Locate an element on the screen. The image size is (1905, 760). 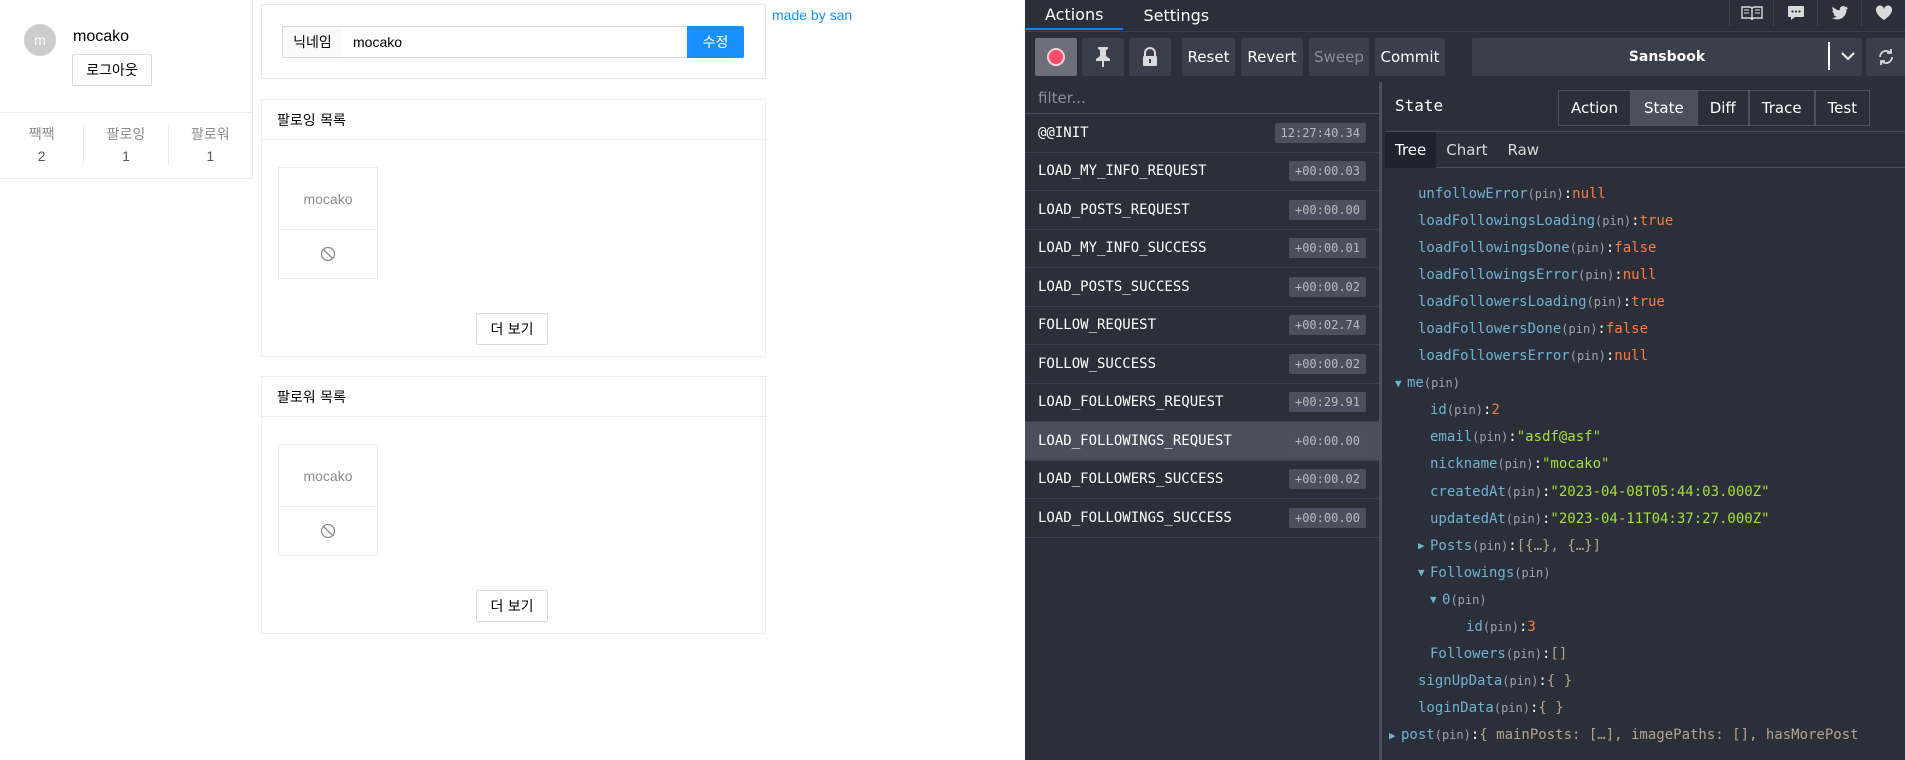
follower-list-title: 팔로워 목록 is located at coordinates (513, 397).